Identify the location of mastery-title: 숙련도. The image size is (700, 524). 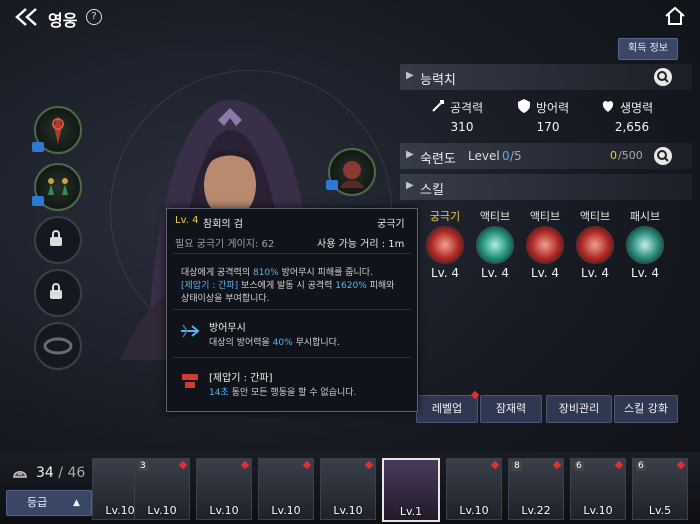
(438, 159).